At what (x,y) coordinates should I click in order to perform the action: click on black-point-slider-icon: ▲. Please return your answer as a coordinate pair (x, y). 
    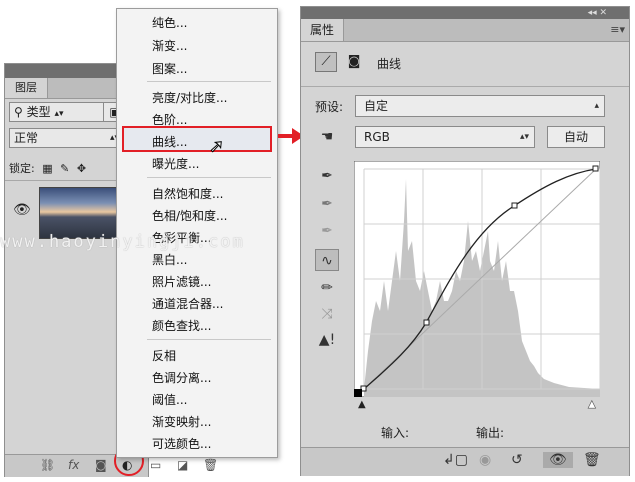
    Looking at the image, I should click on (362, 404).